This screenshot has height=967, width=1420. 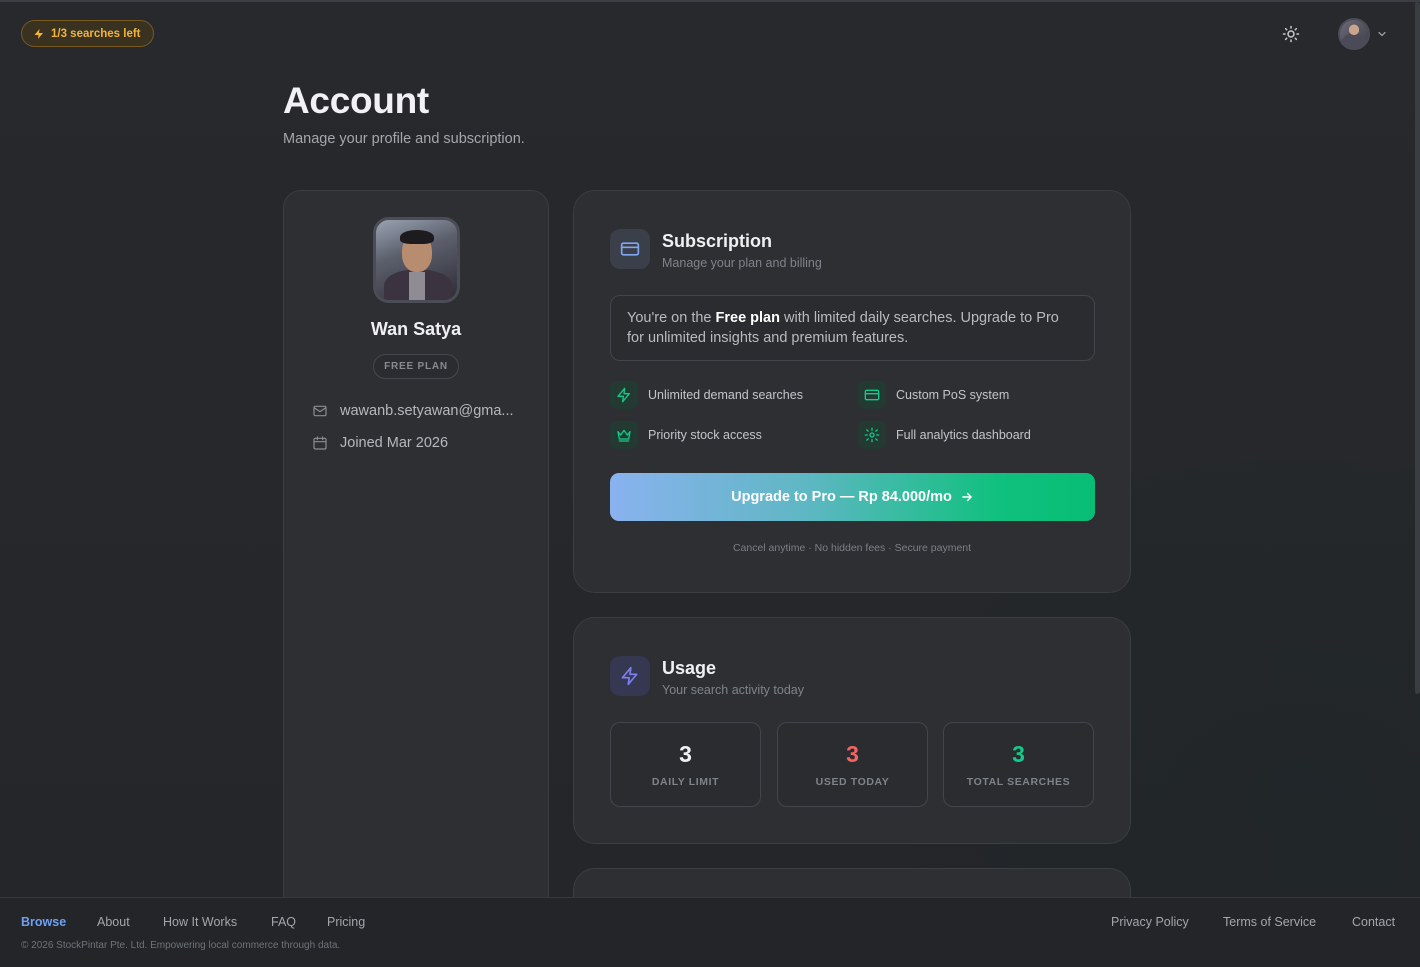 I want to click on stat-used-today: 3 USED TODAY, so click(x=852, y=764).